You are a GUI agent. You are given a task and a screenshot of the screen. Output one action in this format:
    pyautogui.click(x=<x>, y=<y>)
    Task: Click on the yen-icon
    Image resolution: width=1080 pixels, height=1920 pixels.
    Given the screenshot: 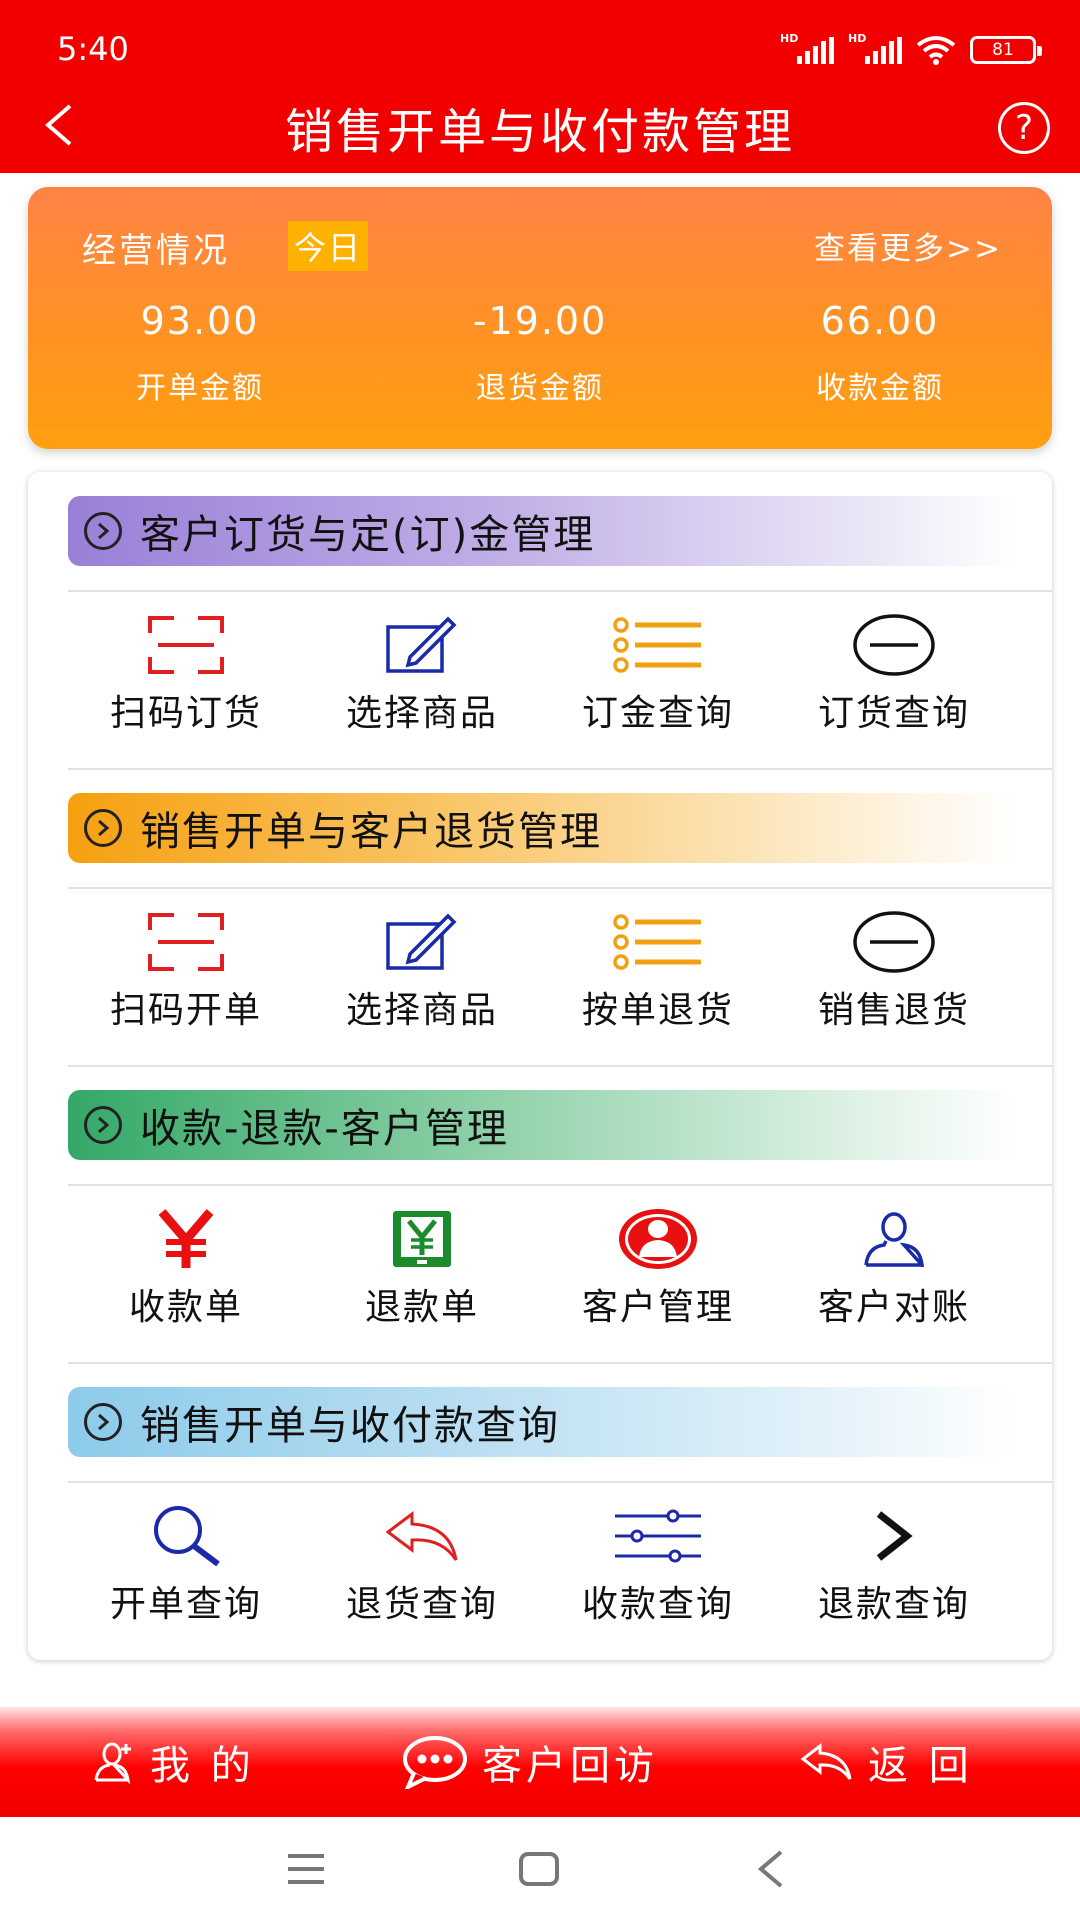 What is the action you would take?
    pyautogui.click(x=186, y=1239)
    